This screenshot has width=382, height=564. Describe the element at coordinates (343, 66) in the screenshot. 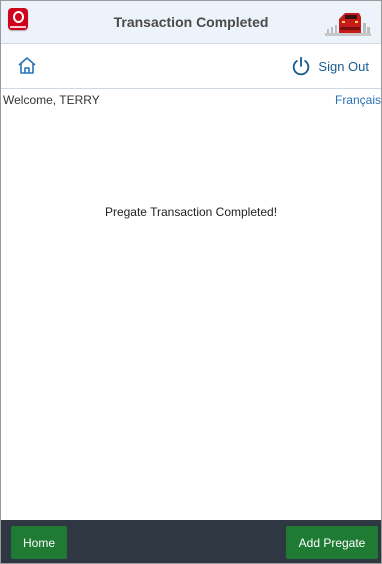

I see `sign-out-label: Sign Out` at that location.